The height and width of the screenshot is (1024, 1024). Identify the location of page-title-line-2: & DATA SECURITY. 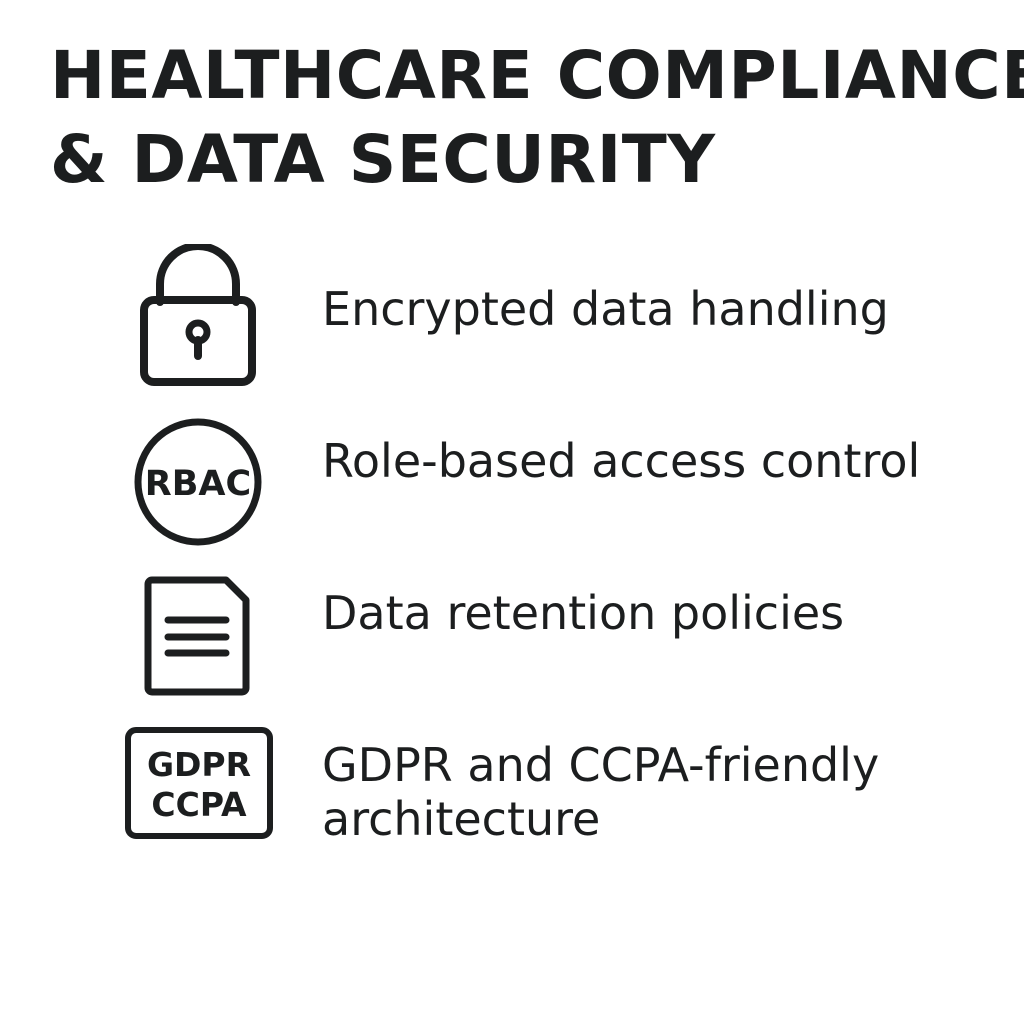
(383, 159).